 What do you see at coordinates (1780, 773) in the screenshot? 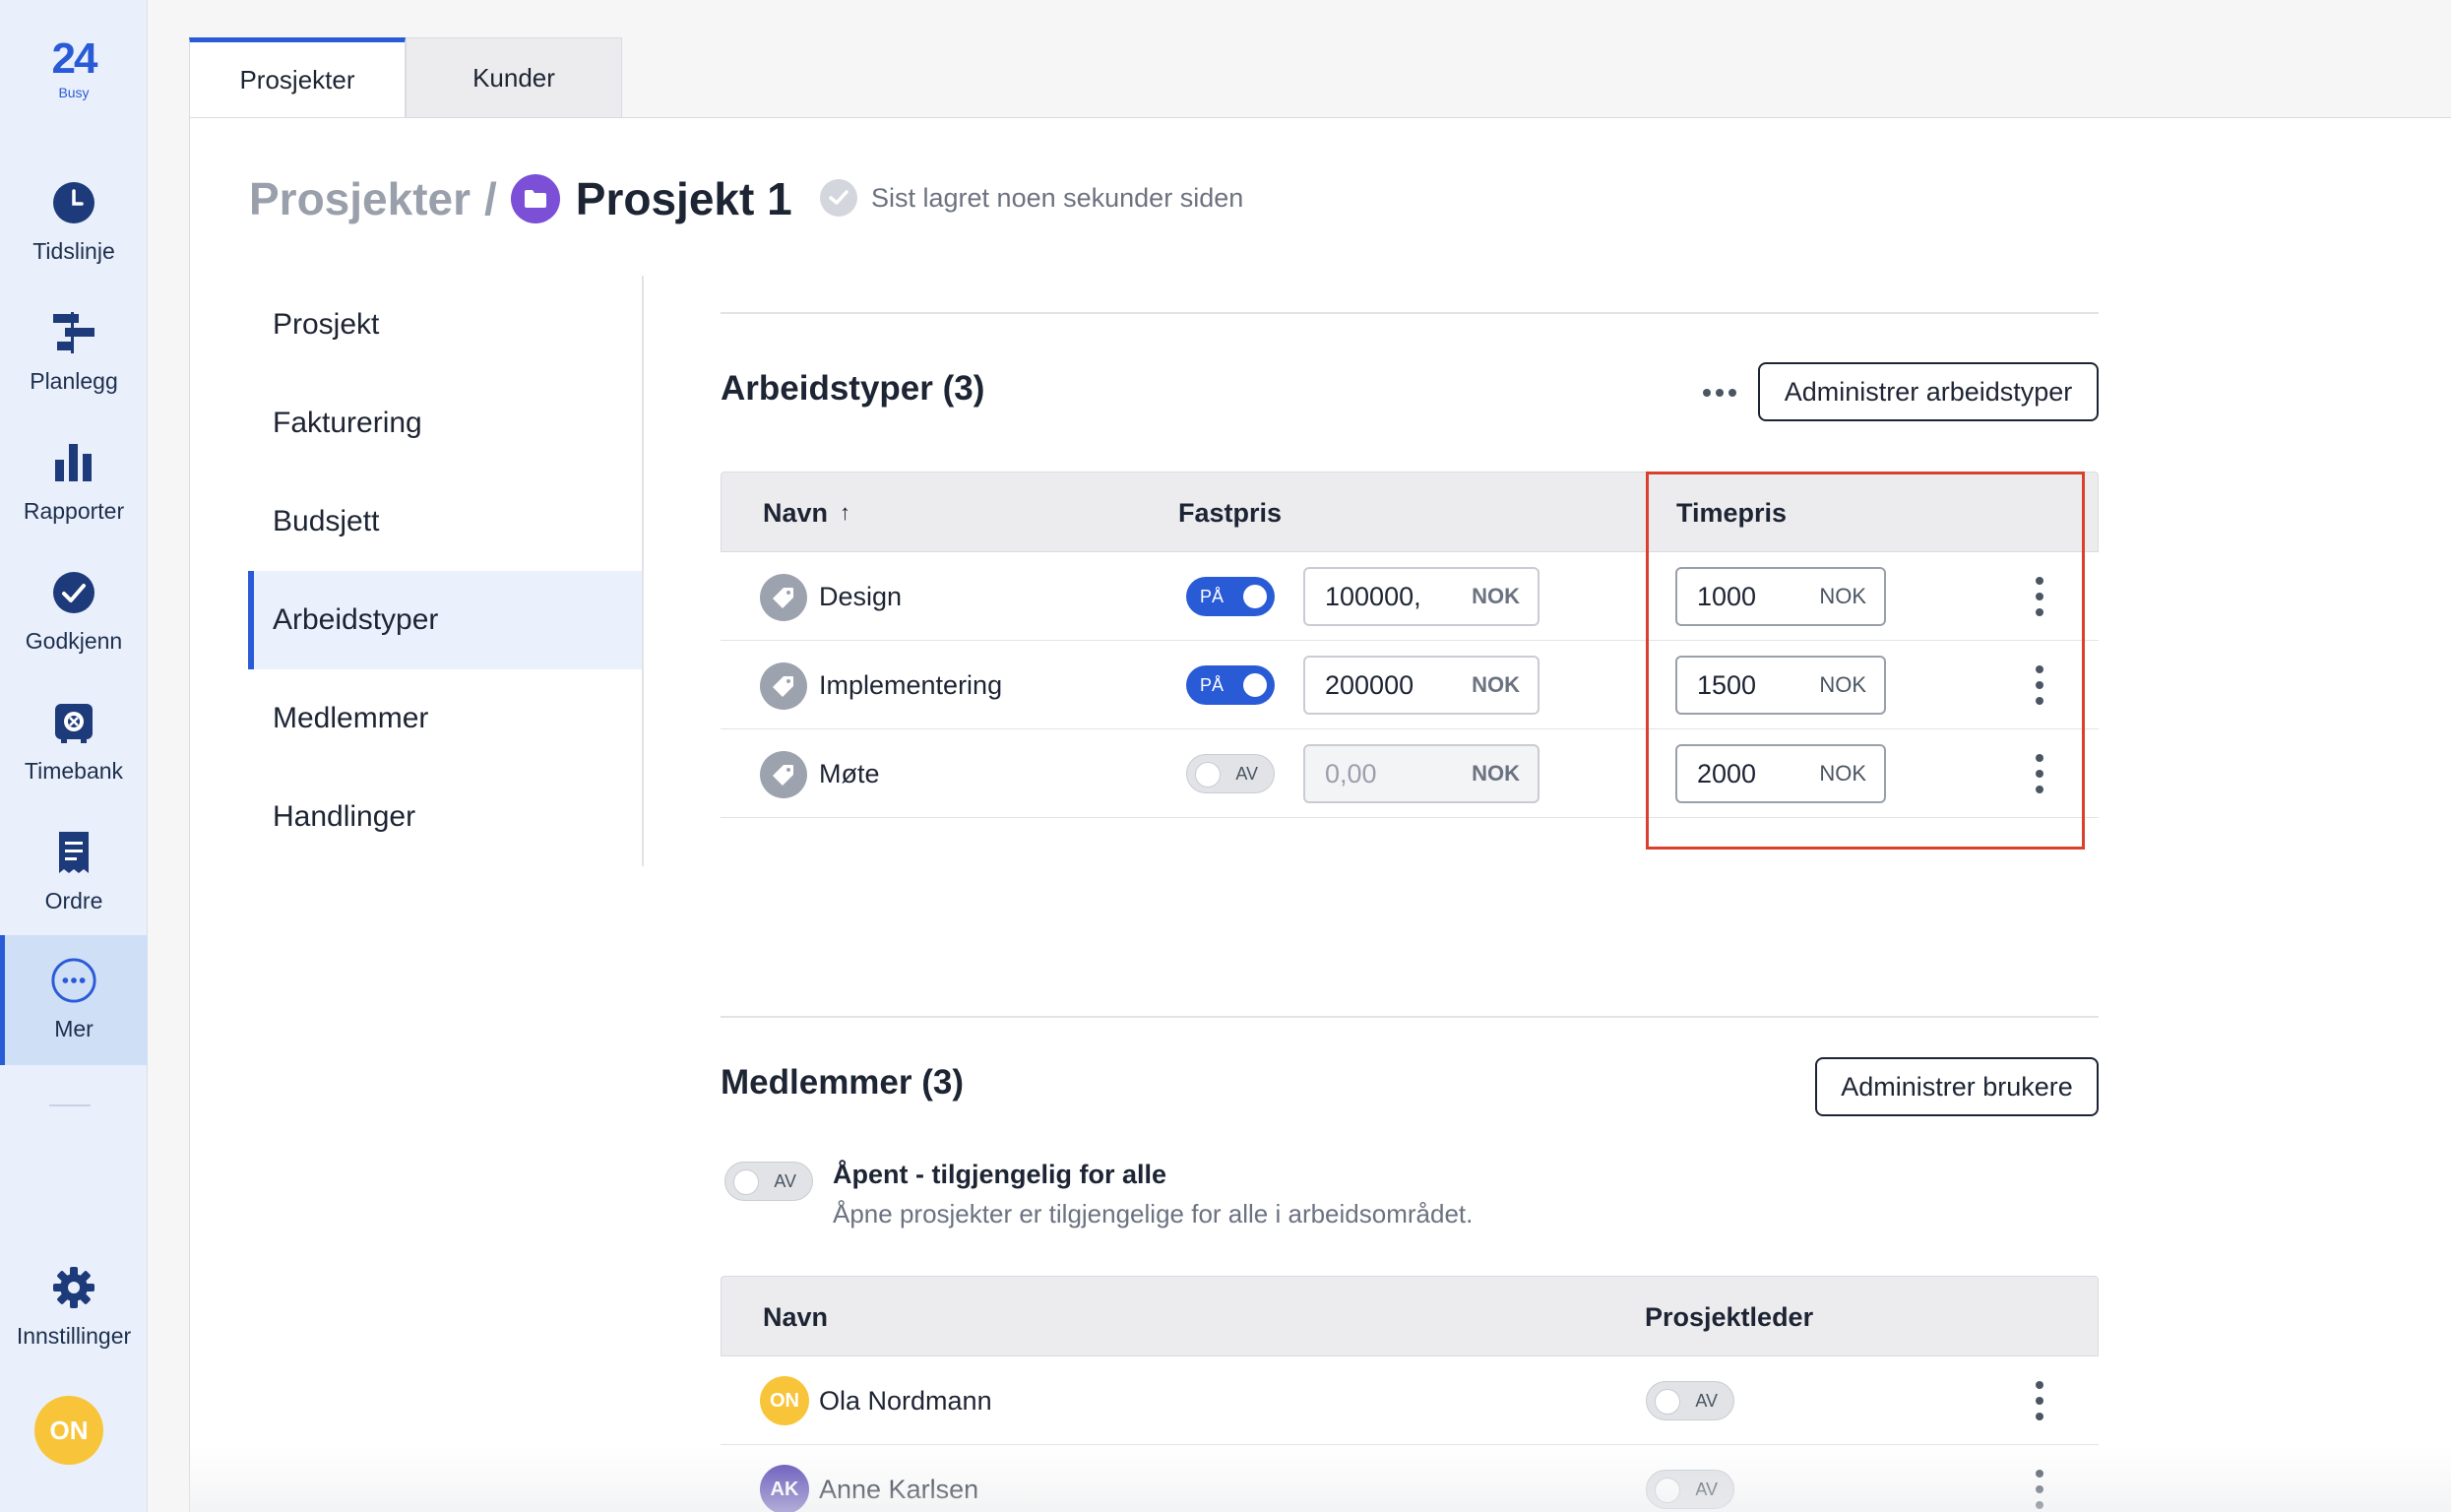
I see `hourly-price-input: 2000 NOK` at bounding box center [1780, 773].